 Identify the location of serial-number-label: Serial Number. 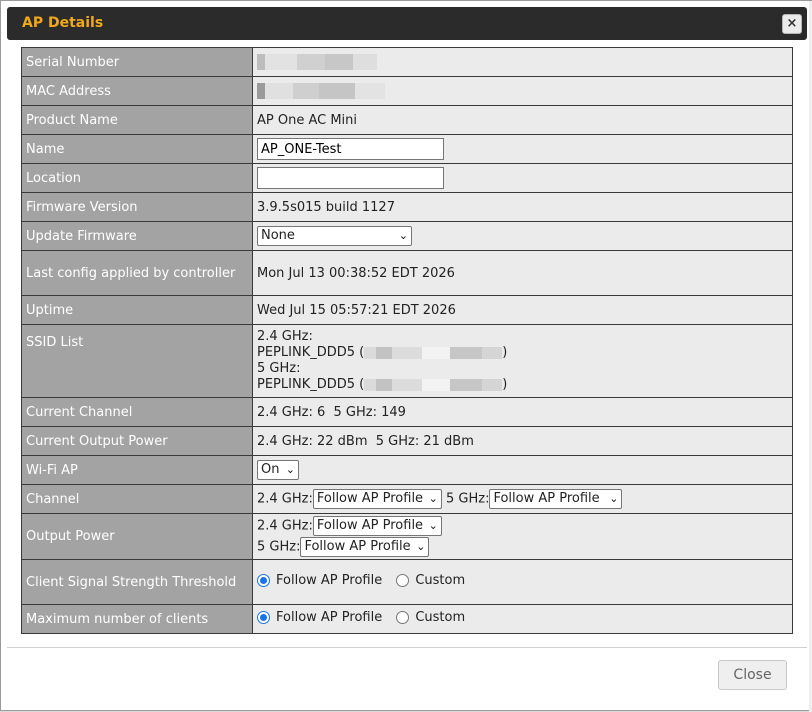
(137, 62).